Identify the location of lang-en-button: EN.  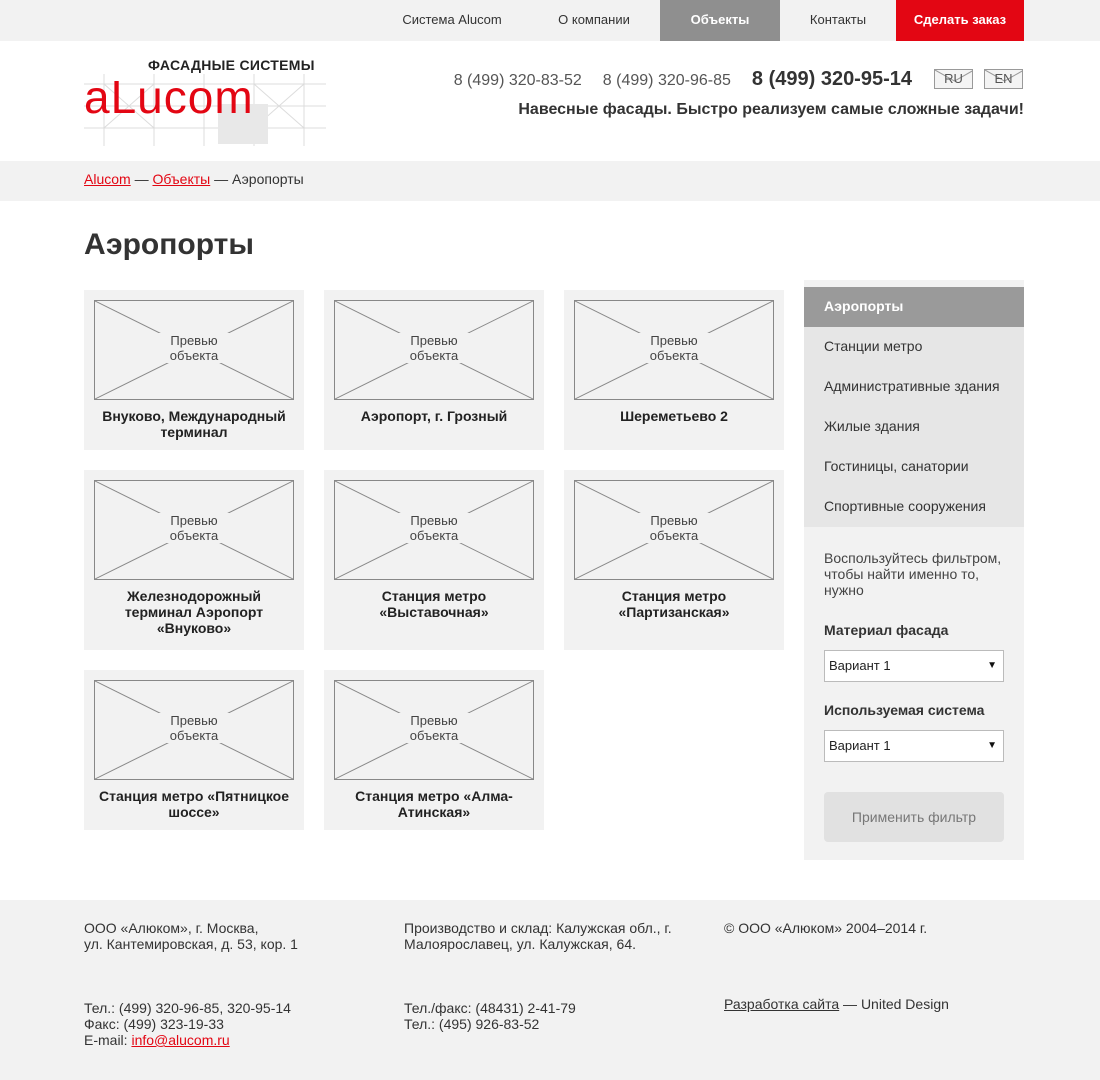
(1003, 79).